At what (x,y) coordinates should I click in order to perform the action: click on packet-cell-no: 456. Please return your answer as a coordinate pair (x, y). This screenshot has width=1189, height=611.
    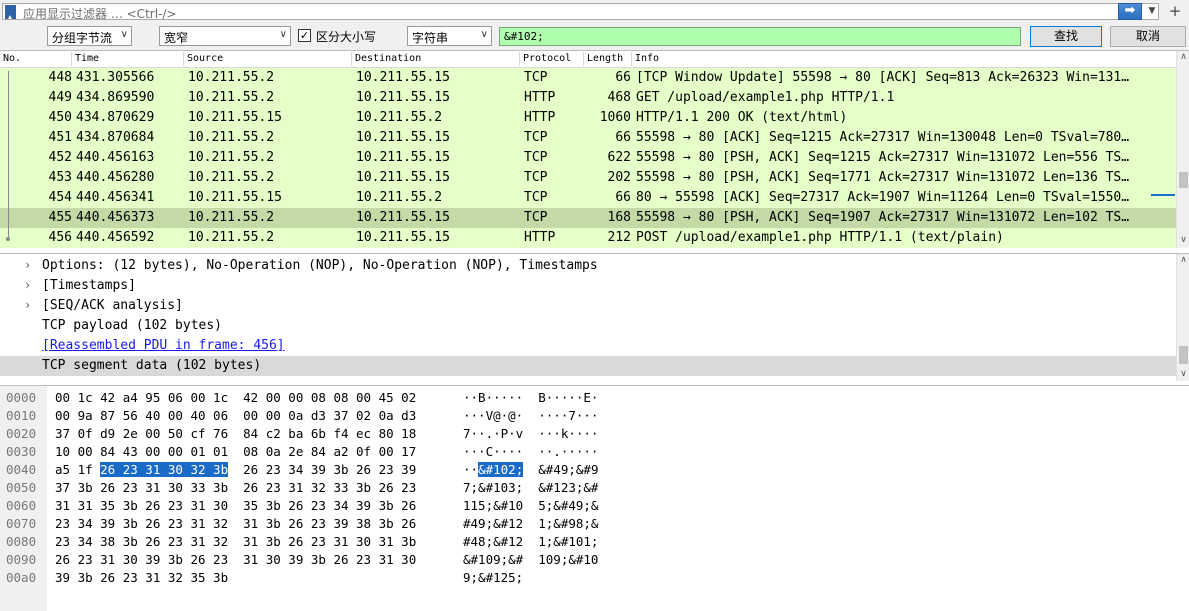
    Looking at the image, I should click on (60, 237).